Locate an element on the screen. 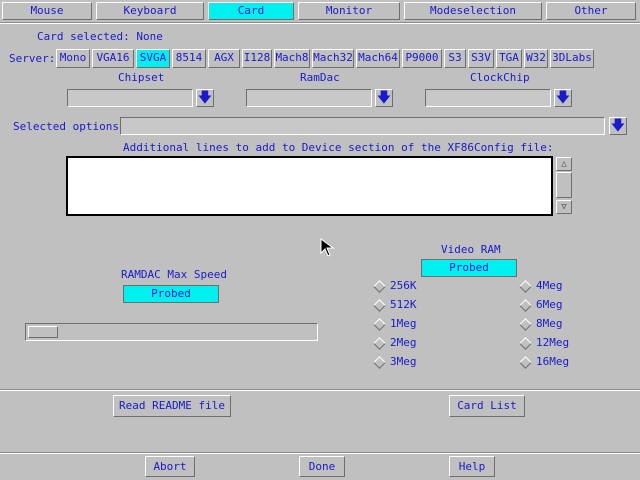 Image resolution: width=640 pixels, height=480 pixels. card-list-button: Card List is located at coordinates (487, 406).